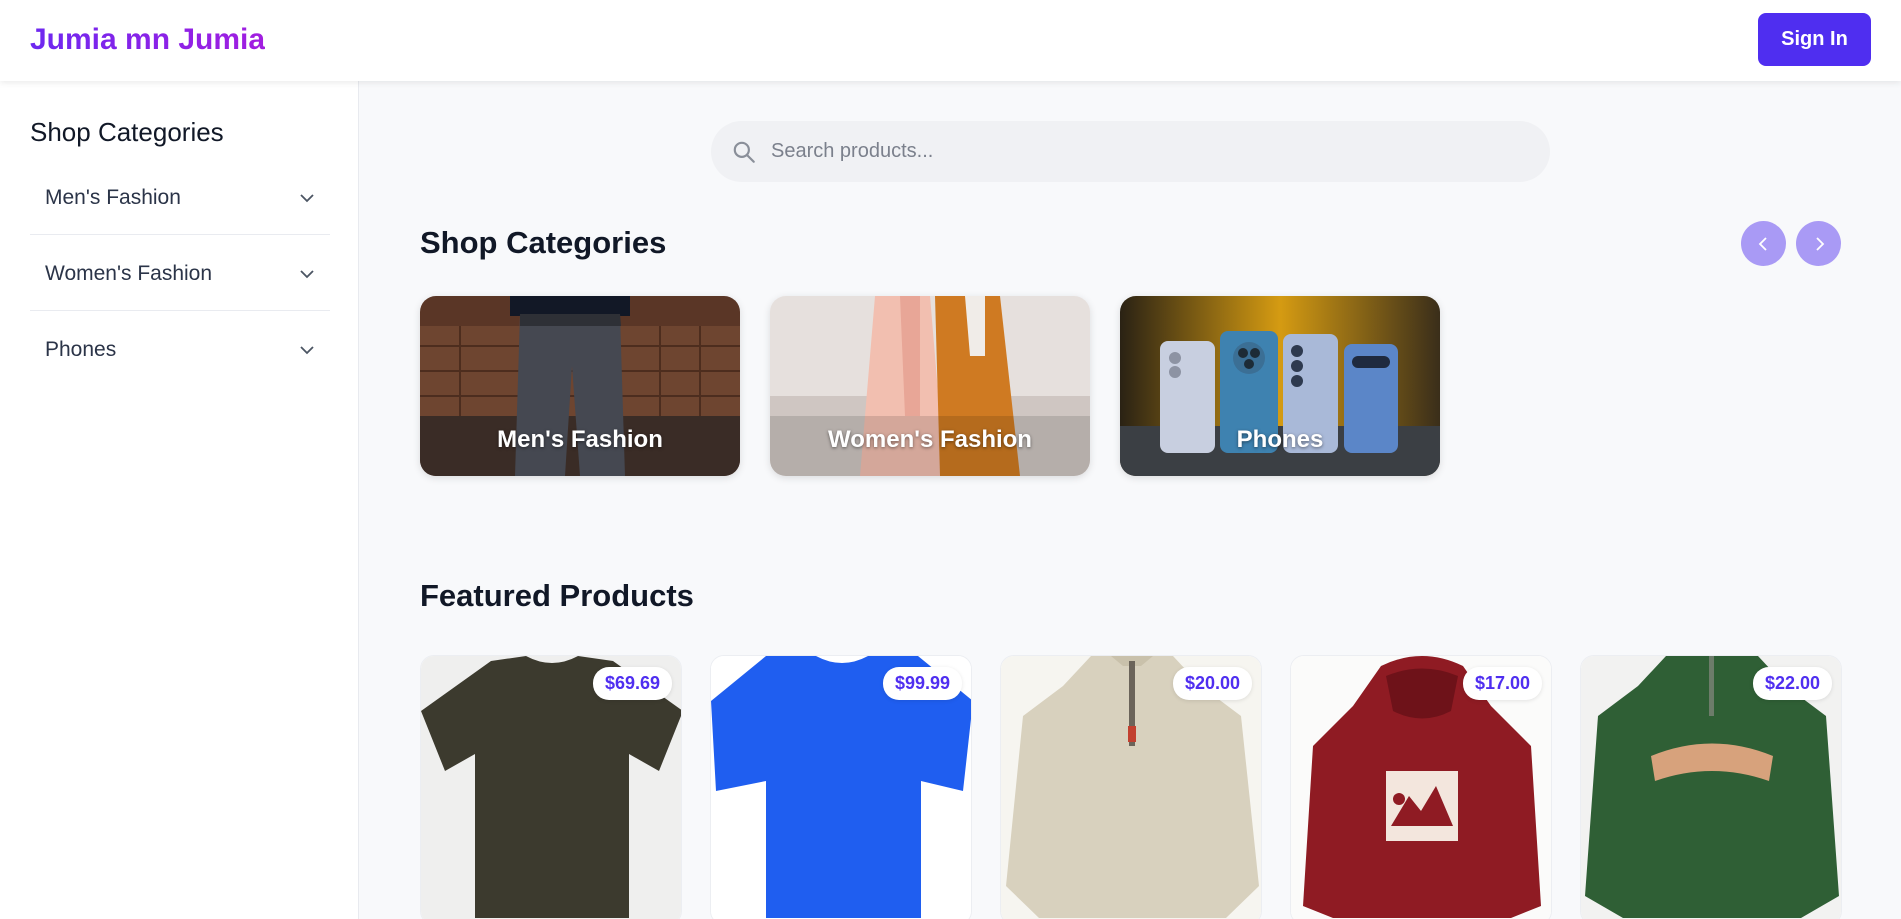  What do you see at coordinates (551, 787) in the screenshot?
I see `product-card: $69.69` at bounding box center [551, 787].